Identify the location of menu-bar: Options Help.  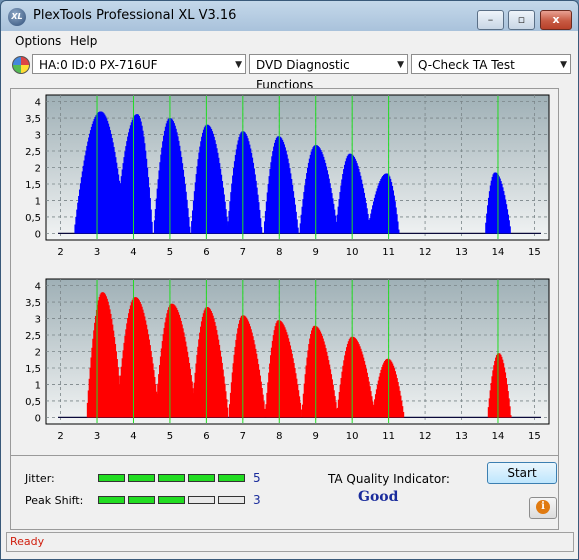
(289, 41).